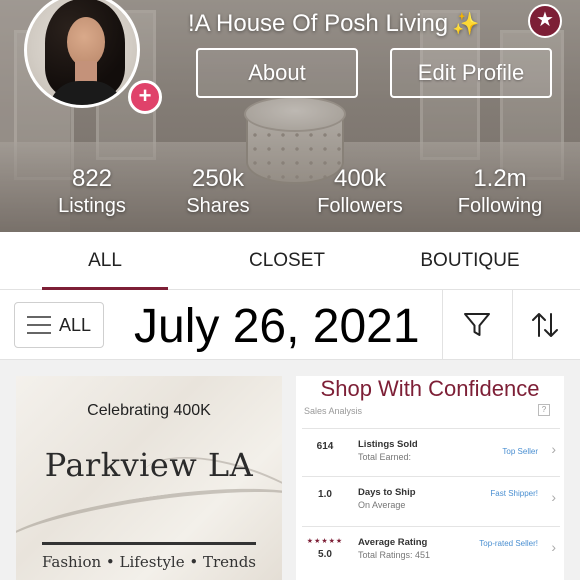 This screenshot has width=580, height=580. What do you see at coordinates (149, 410) in the screenshot?
I see `listing-celebrating-text: Celebrating 400K` at bounding box center [149, 410].